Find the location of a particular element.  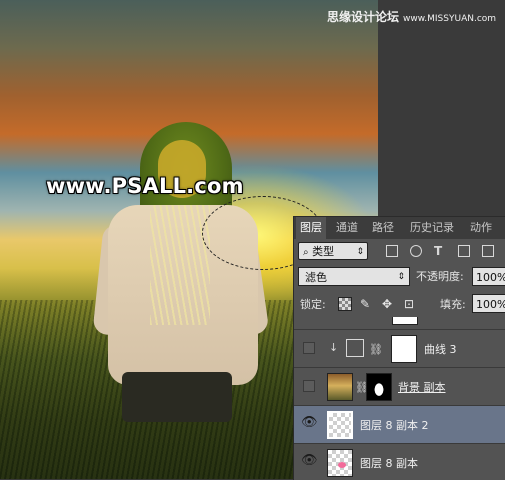

filter-row: ⌕ 类型 ⇕ T is located at coordinates (399, 252).